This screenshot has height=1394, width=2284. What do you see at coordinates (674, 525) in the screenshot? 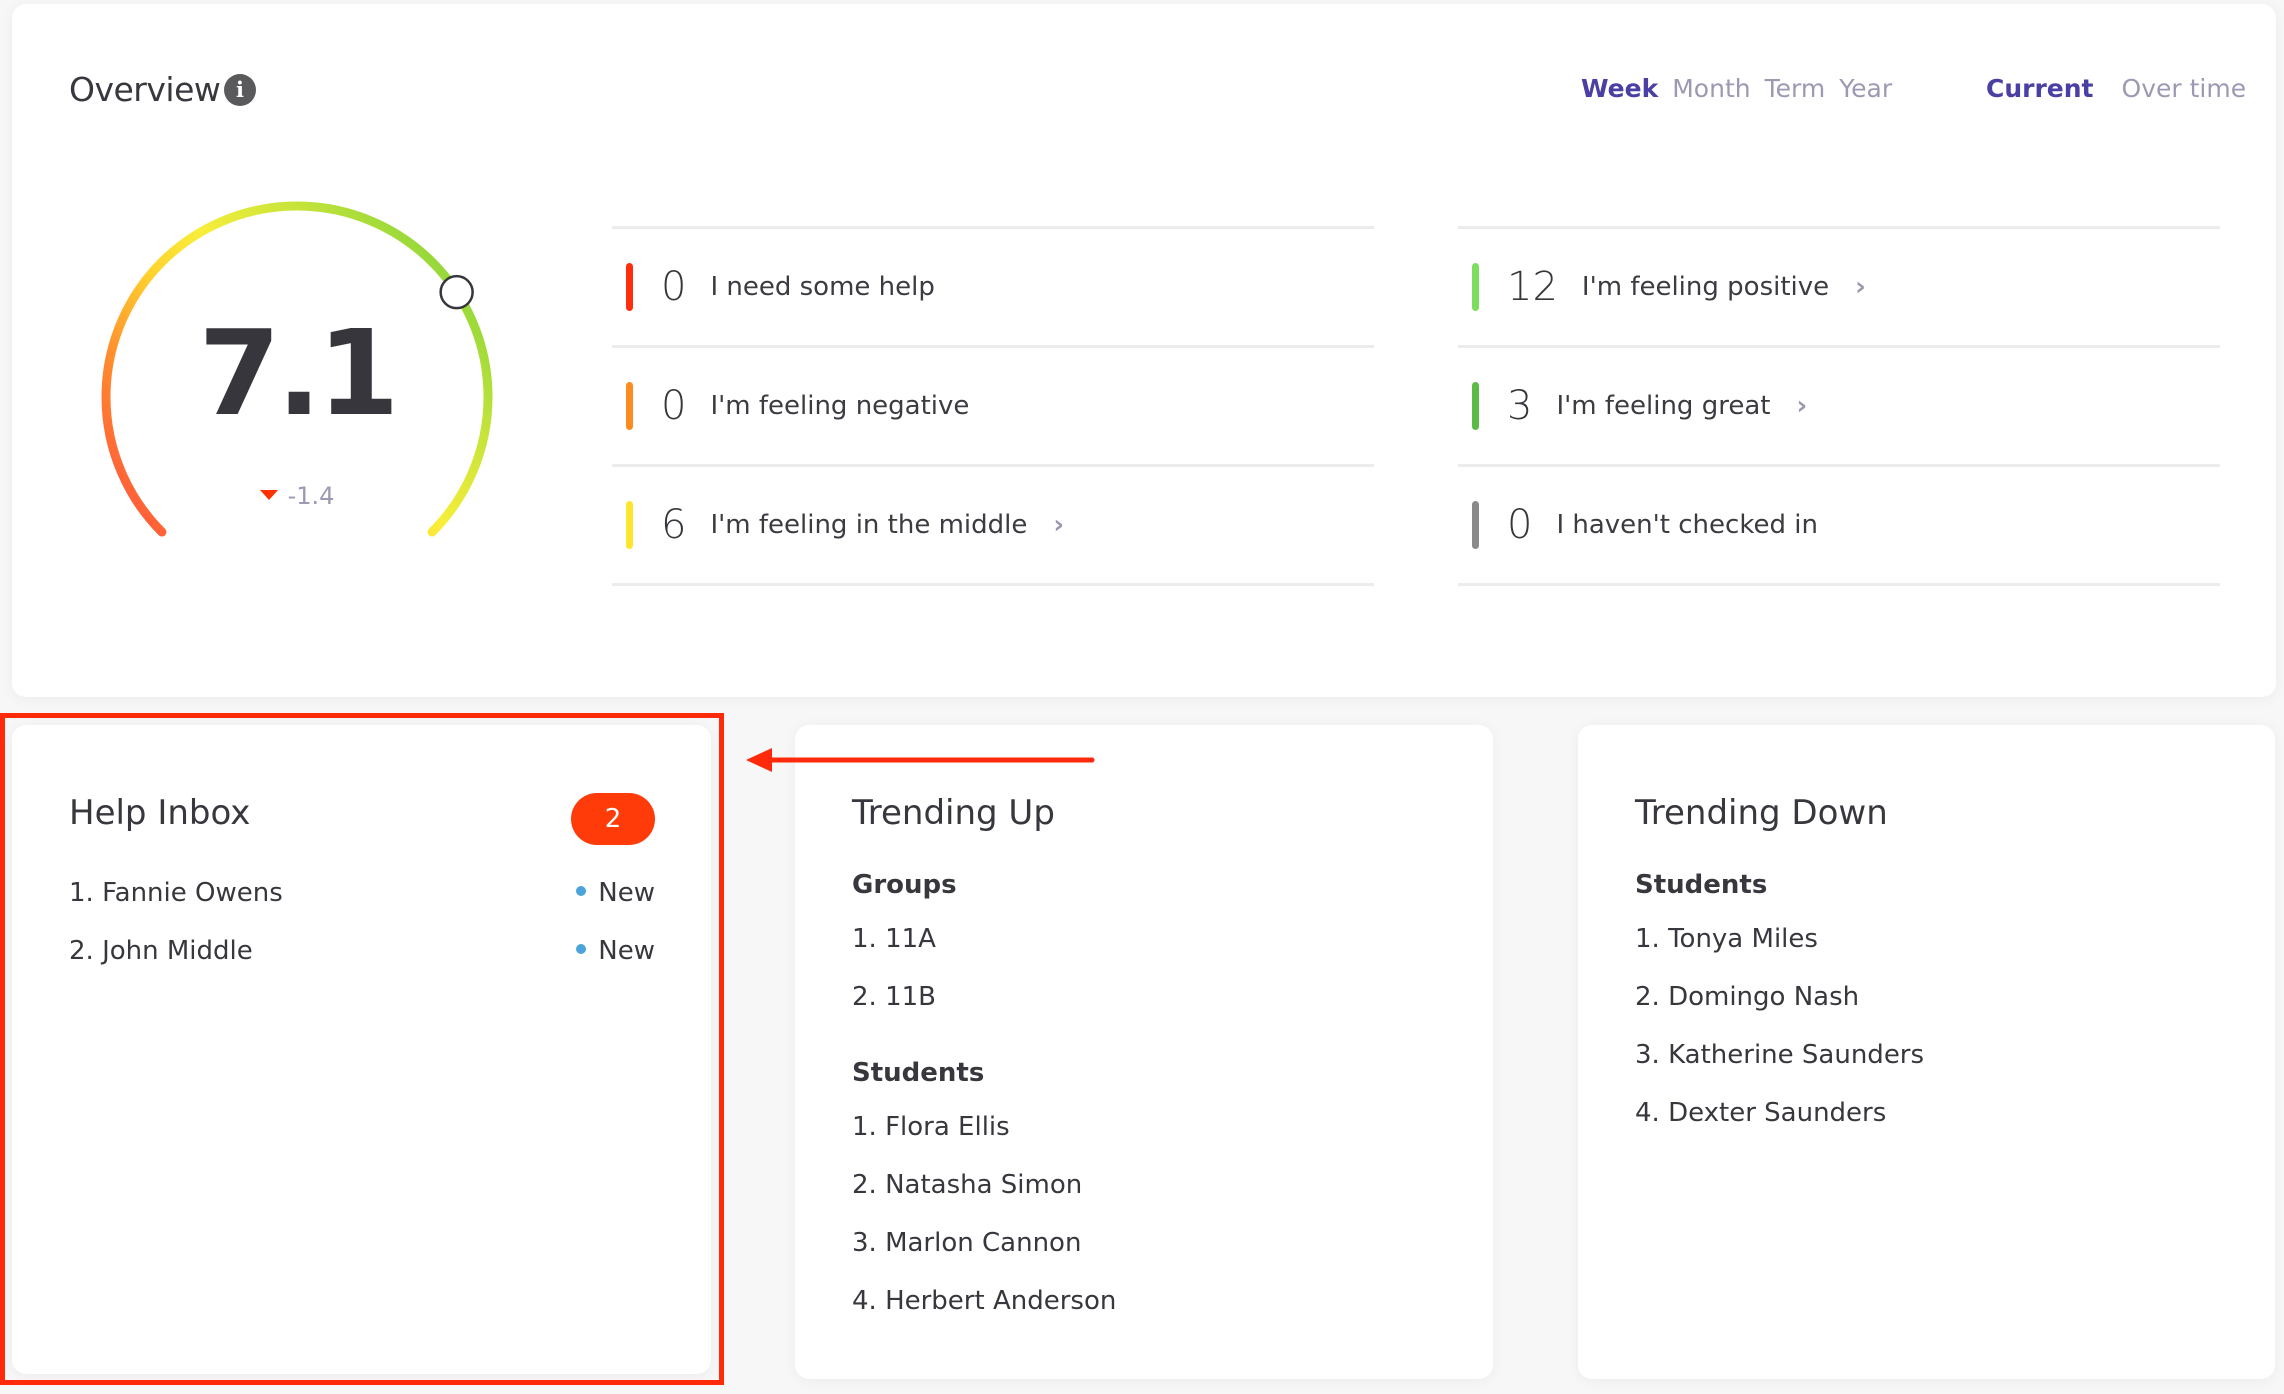
I see `mood-count: 6` at bounding box center [674, 525].